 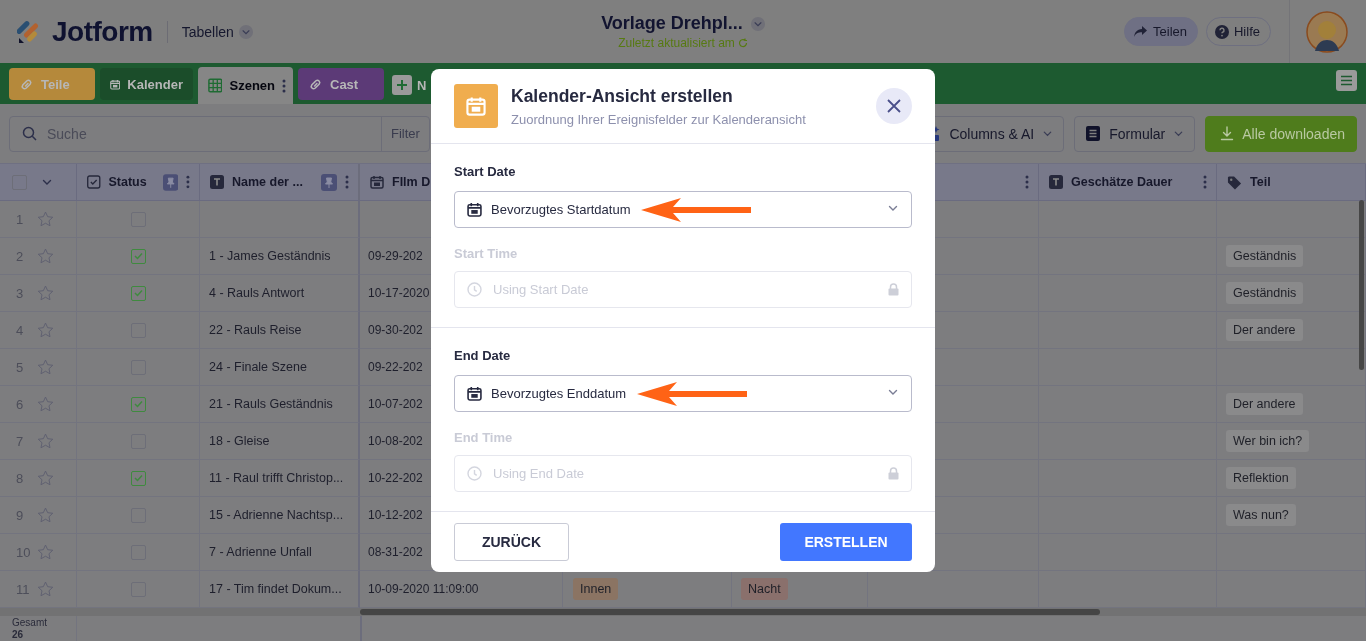 What do you see at coordinates (1122, 182) in the screenshot?
I see `column-title: Geschätze Dauer` at bounding box center [1122, 182].